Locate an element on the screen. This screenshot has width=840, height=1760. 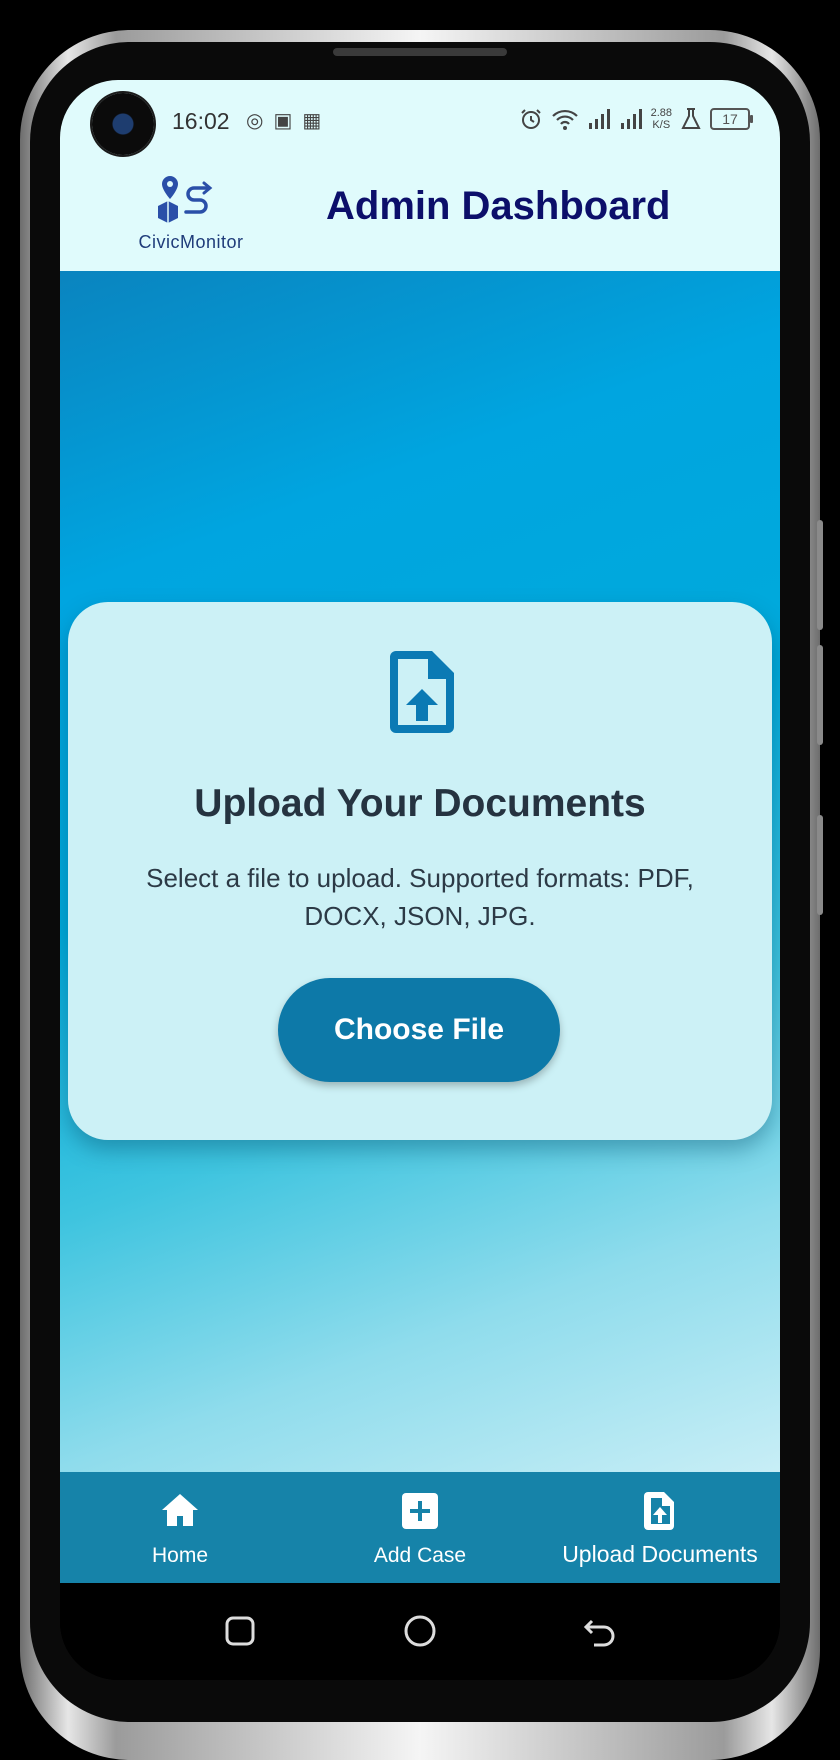
nav-item-add-case: Add Case is located at coordinates (420, 1527).